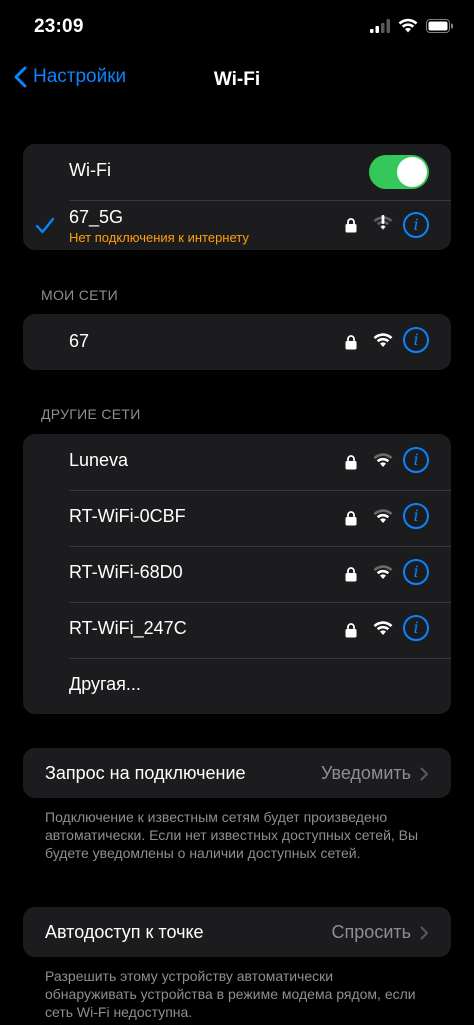  Describe the element at coordinates (380, 25) in the screenshot. I see `cellular-signal-icon` at that location.